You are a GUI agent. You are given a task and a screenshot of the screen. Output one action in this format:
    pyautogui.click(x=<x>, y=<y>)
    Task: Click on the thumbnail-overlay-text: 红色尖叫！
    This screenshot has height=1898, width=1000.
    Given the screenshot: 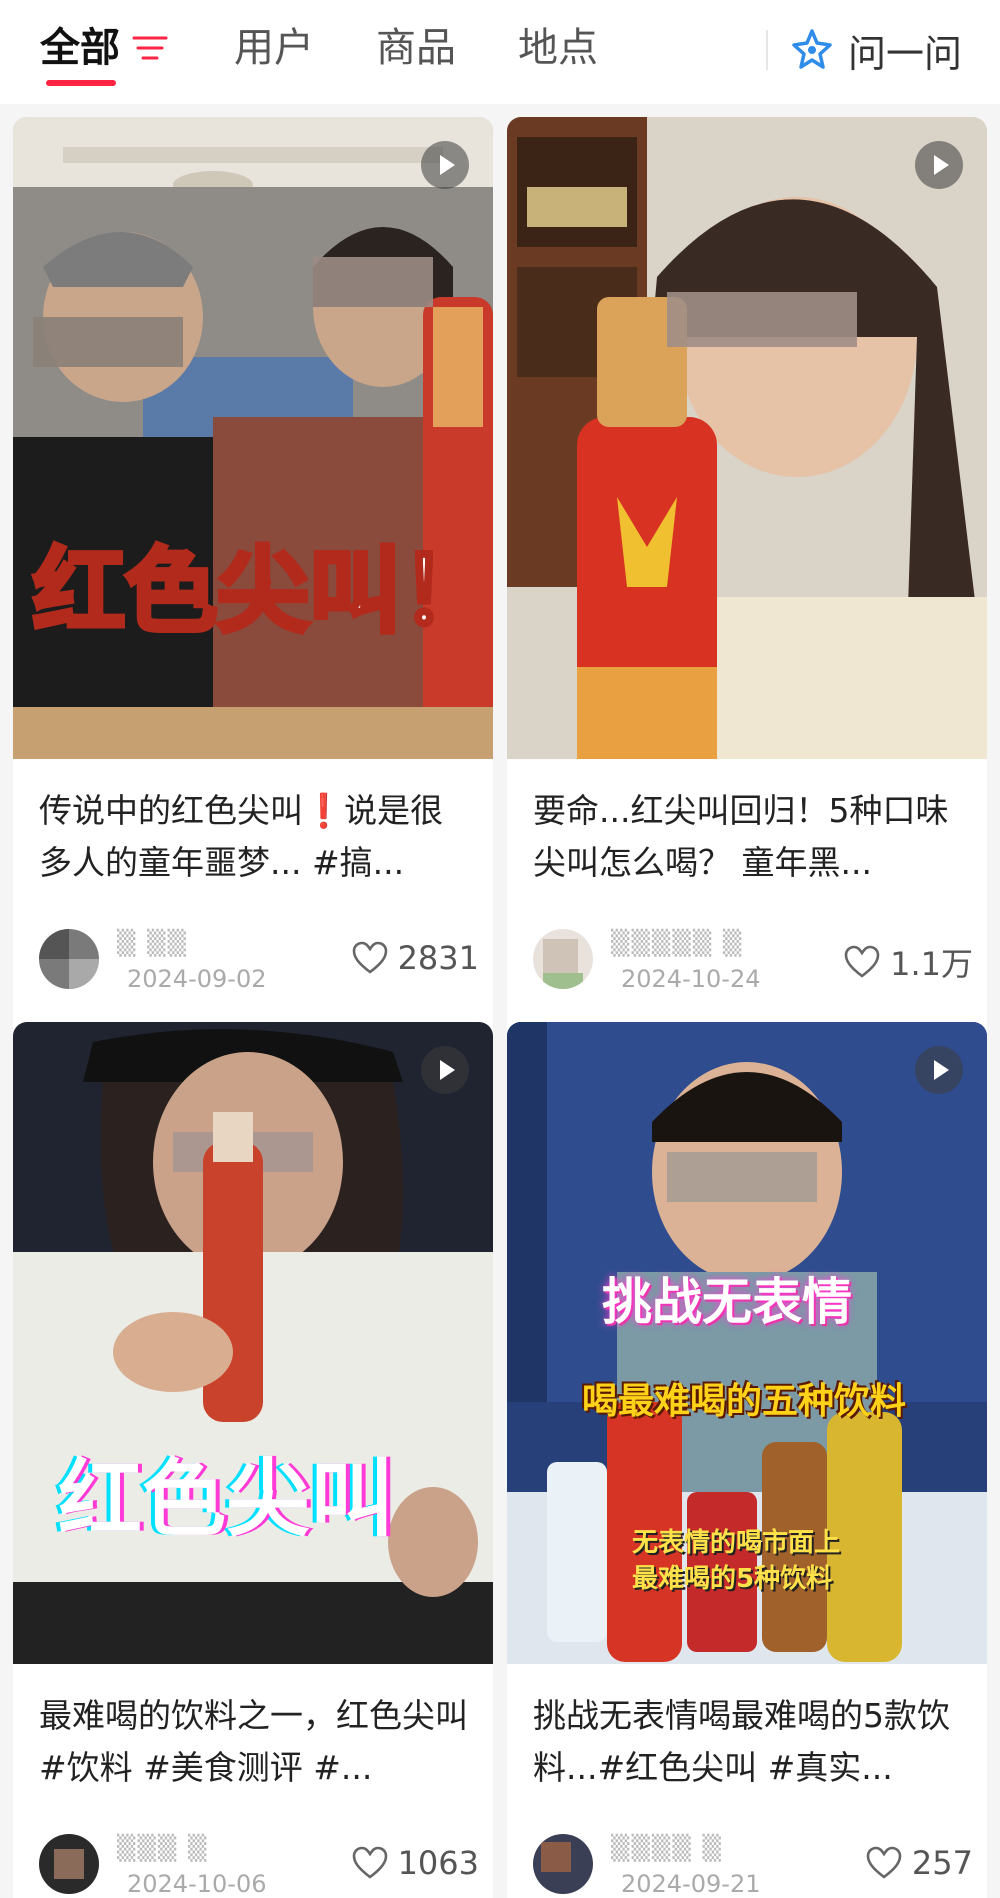 What is the action you would take?
    pyautogui.click(x=261, y=592)
    